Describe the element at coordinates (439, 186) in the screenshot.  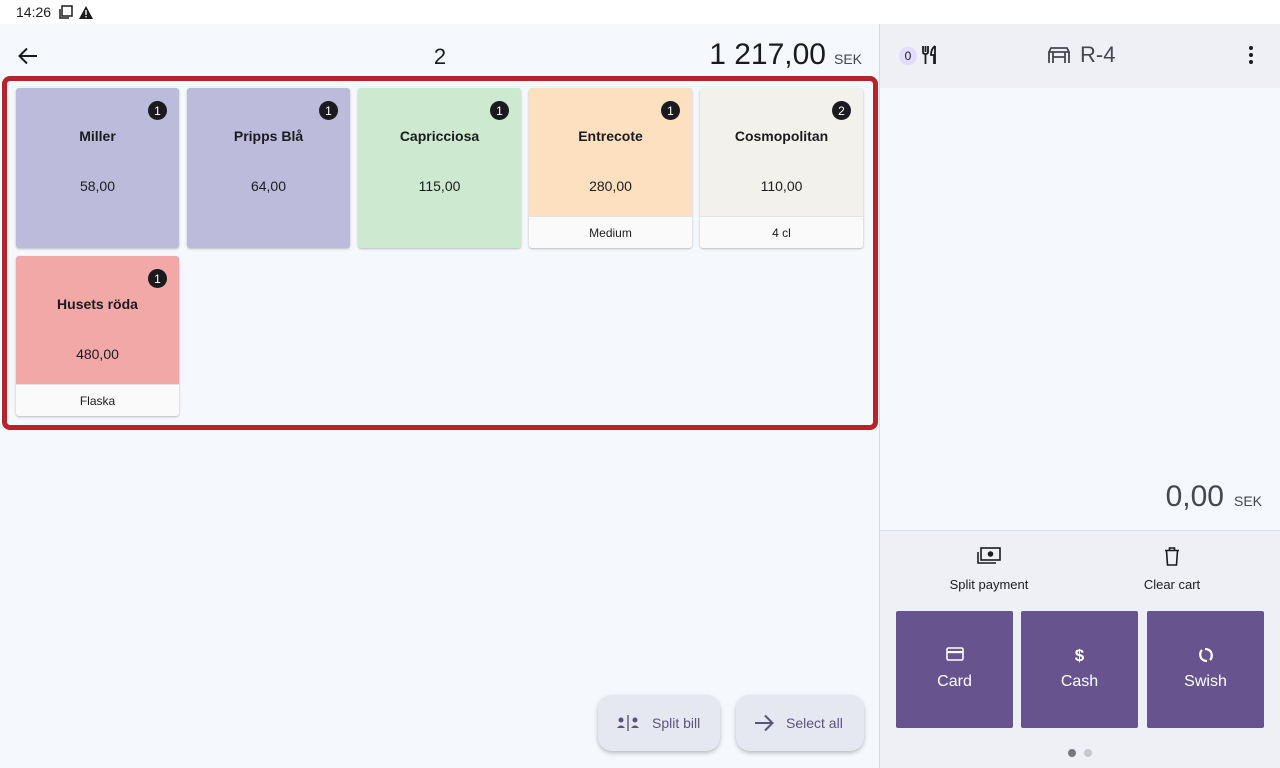
I see `product-price: 115,00` at that location.